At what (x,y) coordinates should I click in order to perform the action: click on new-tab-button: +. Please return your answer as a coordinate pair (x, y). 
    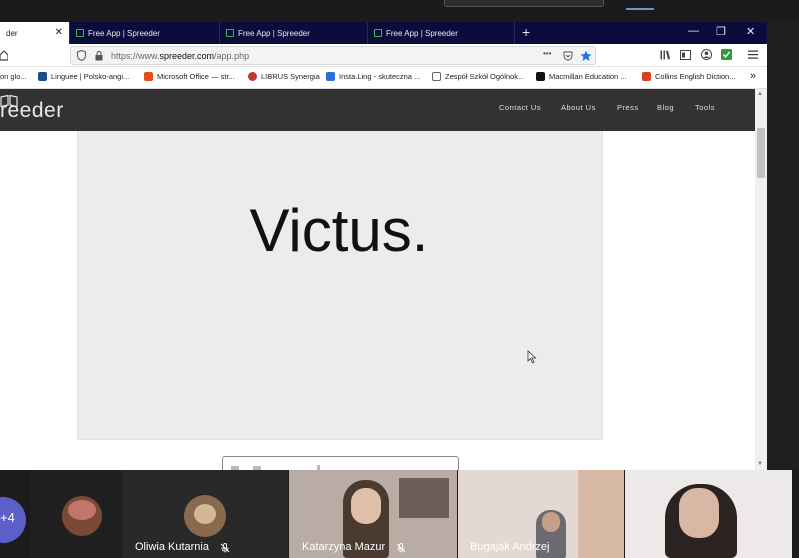
    Looking at the image, I should click on (526, 32).